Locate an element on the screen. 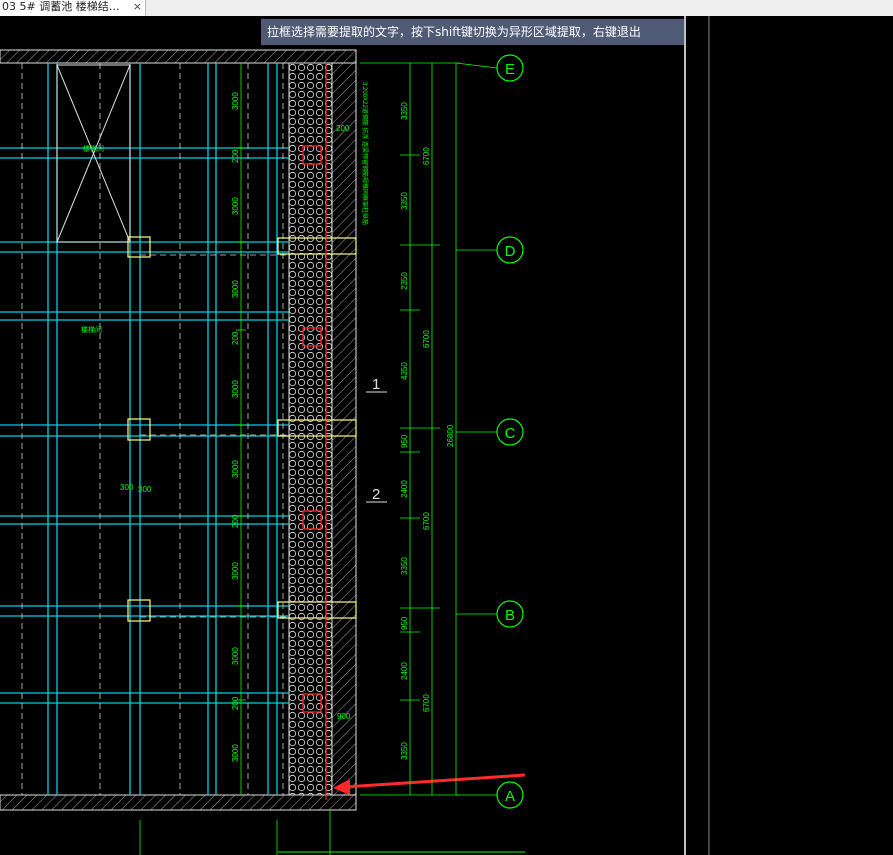 The image size is (893, 855). tab-bar: 03 5# 调蓄池 楼梯结… × is located at coordinates (446, 8).